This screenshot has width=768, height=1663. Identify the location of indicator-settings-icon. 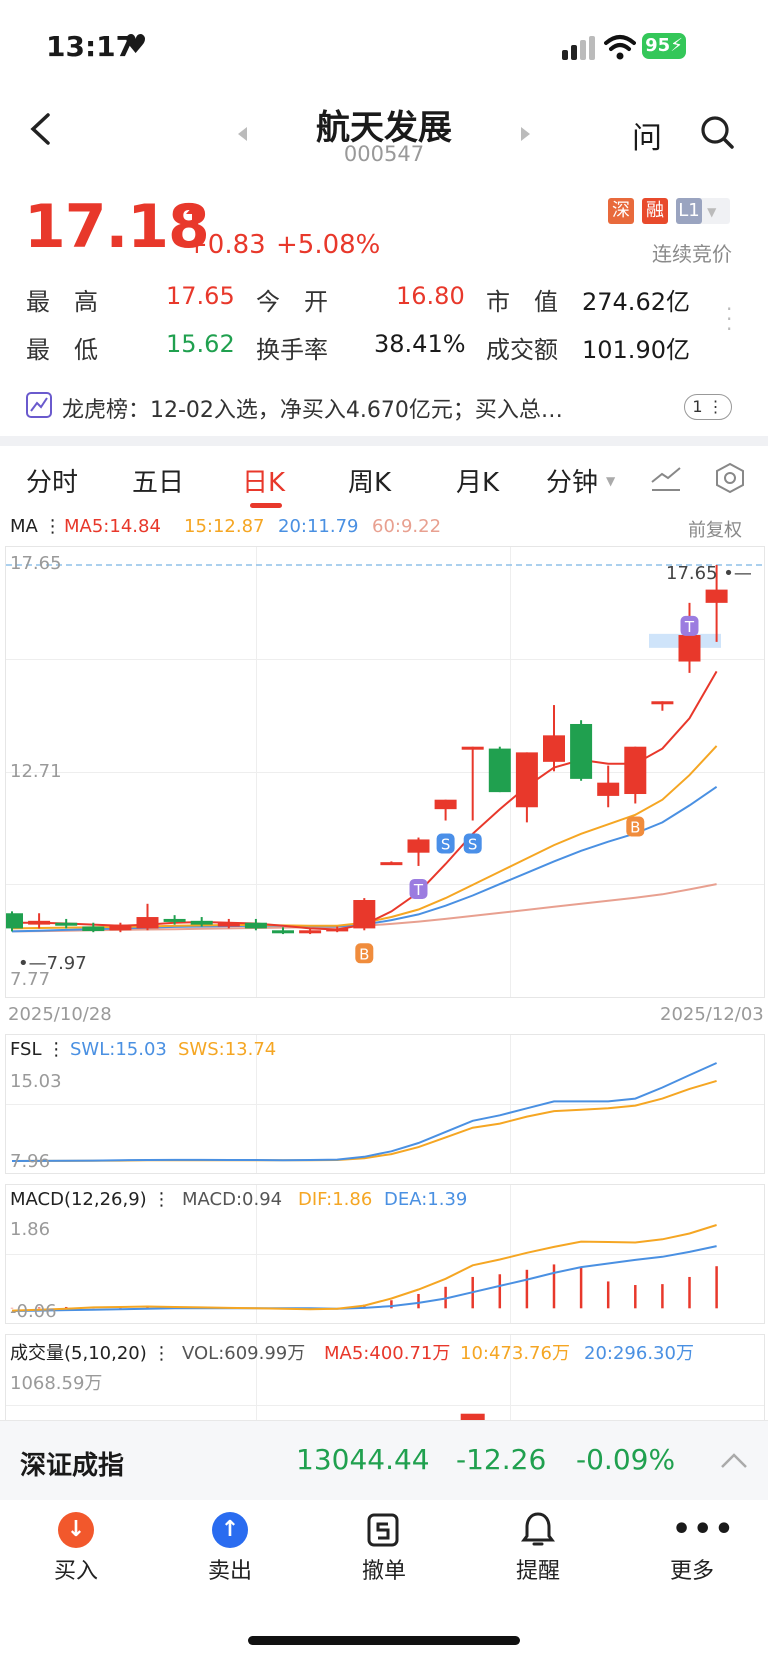
(666, 480).